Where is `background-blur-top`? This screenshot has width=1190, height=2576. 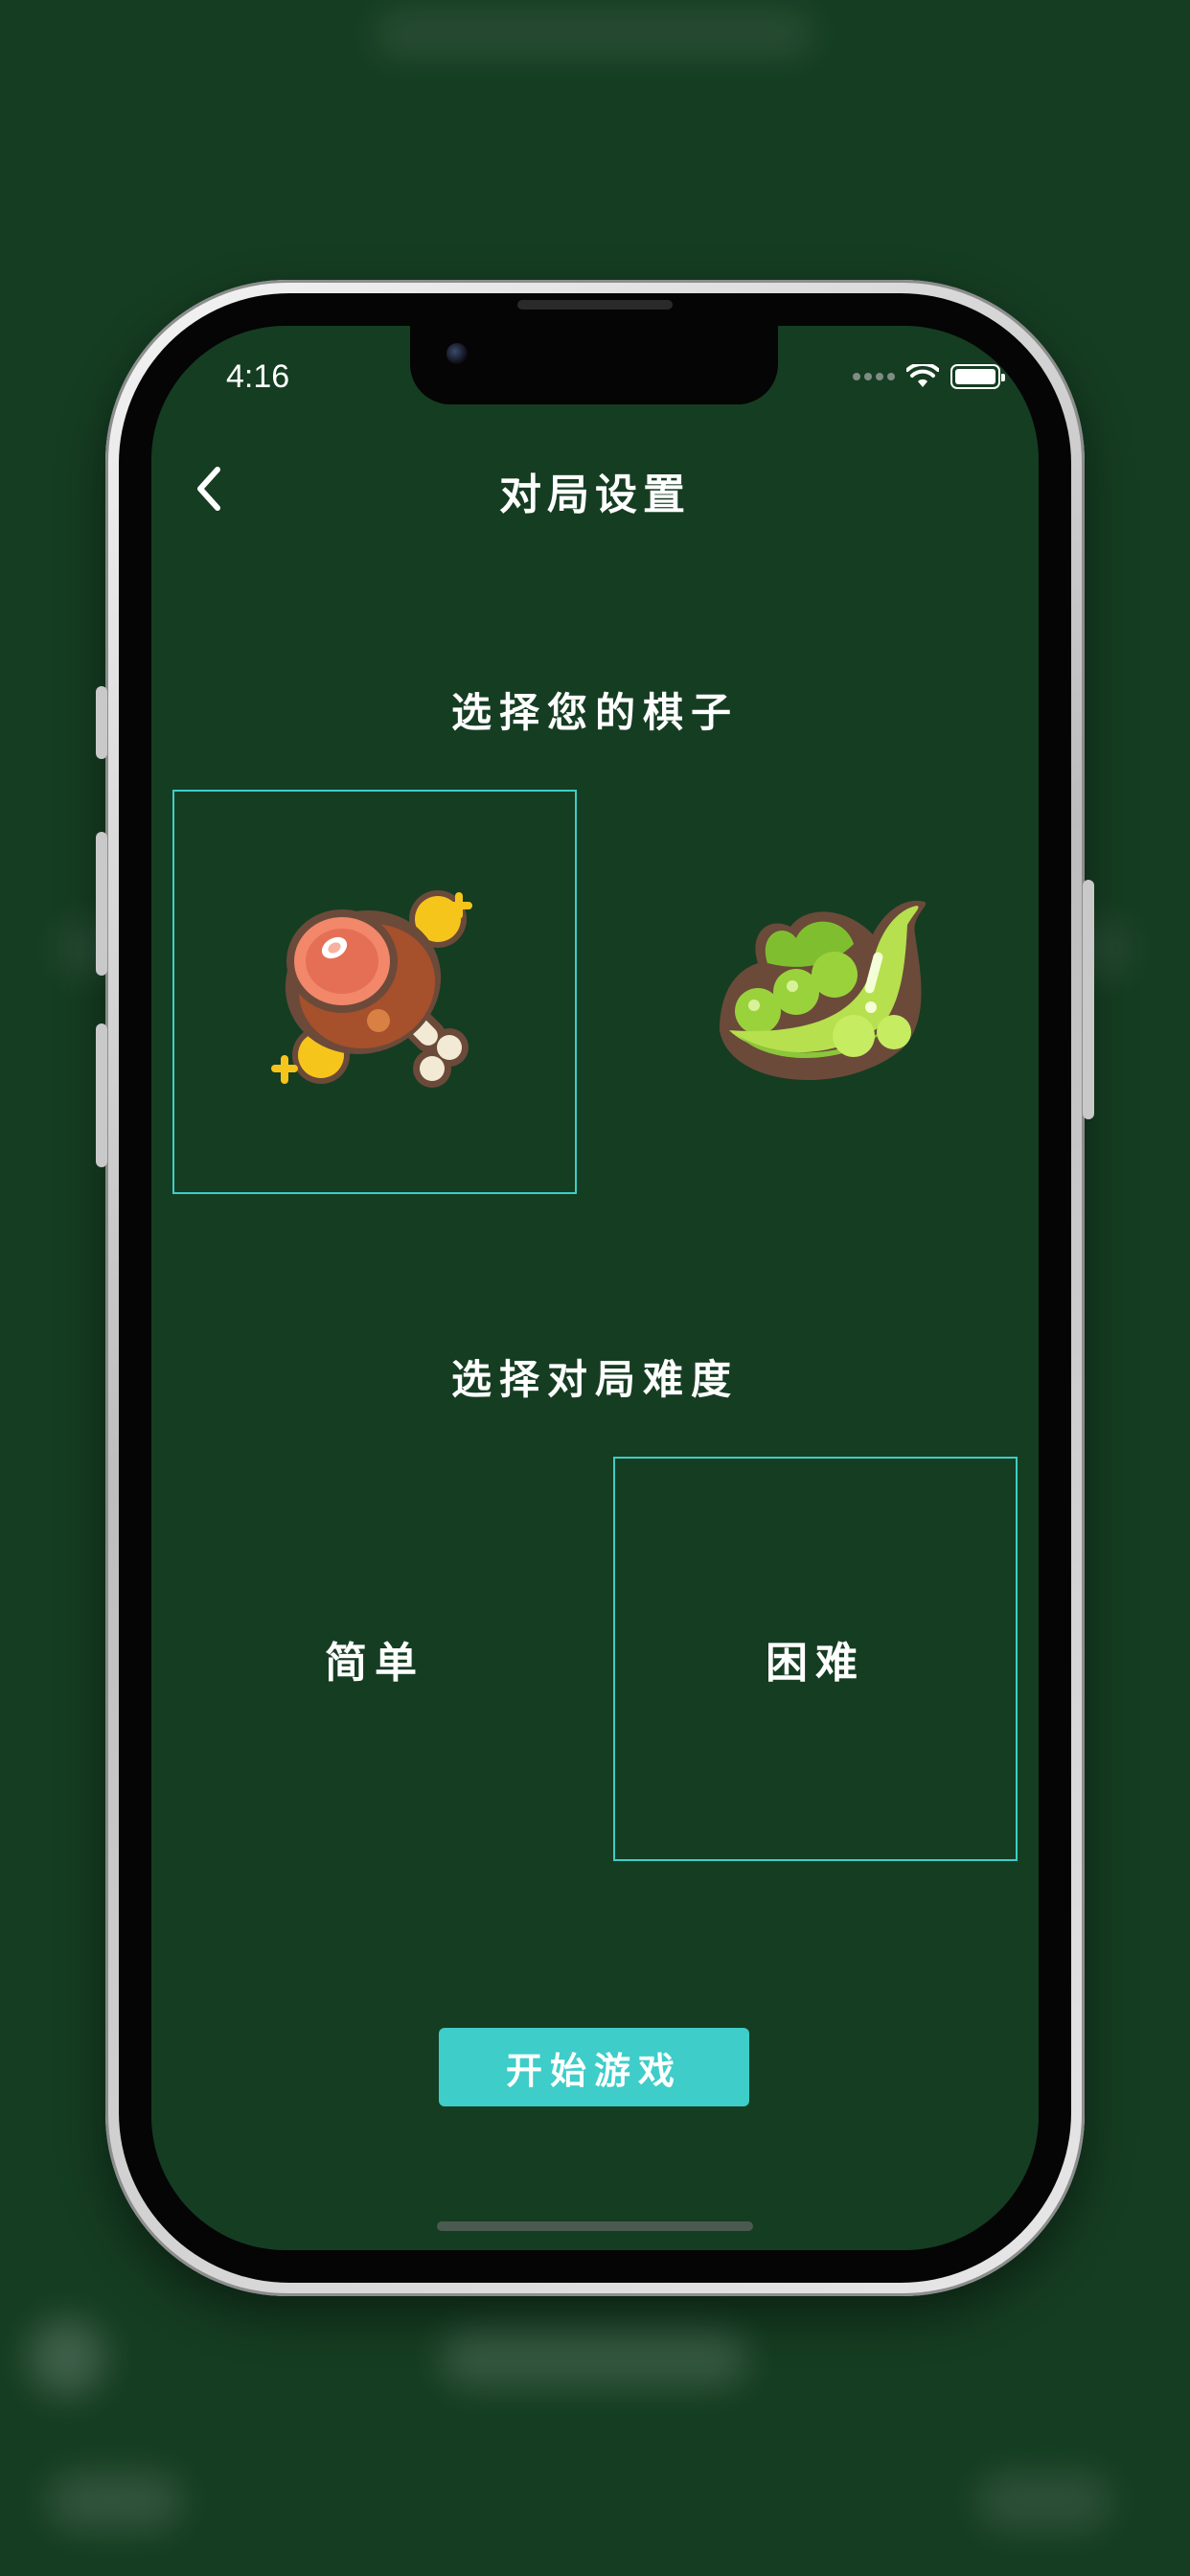 background-blur-top is located at coordinates (594, 34).